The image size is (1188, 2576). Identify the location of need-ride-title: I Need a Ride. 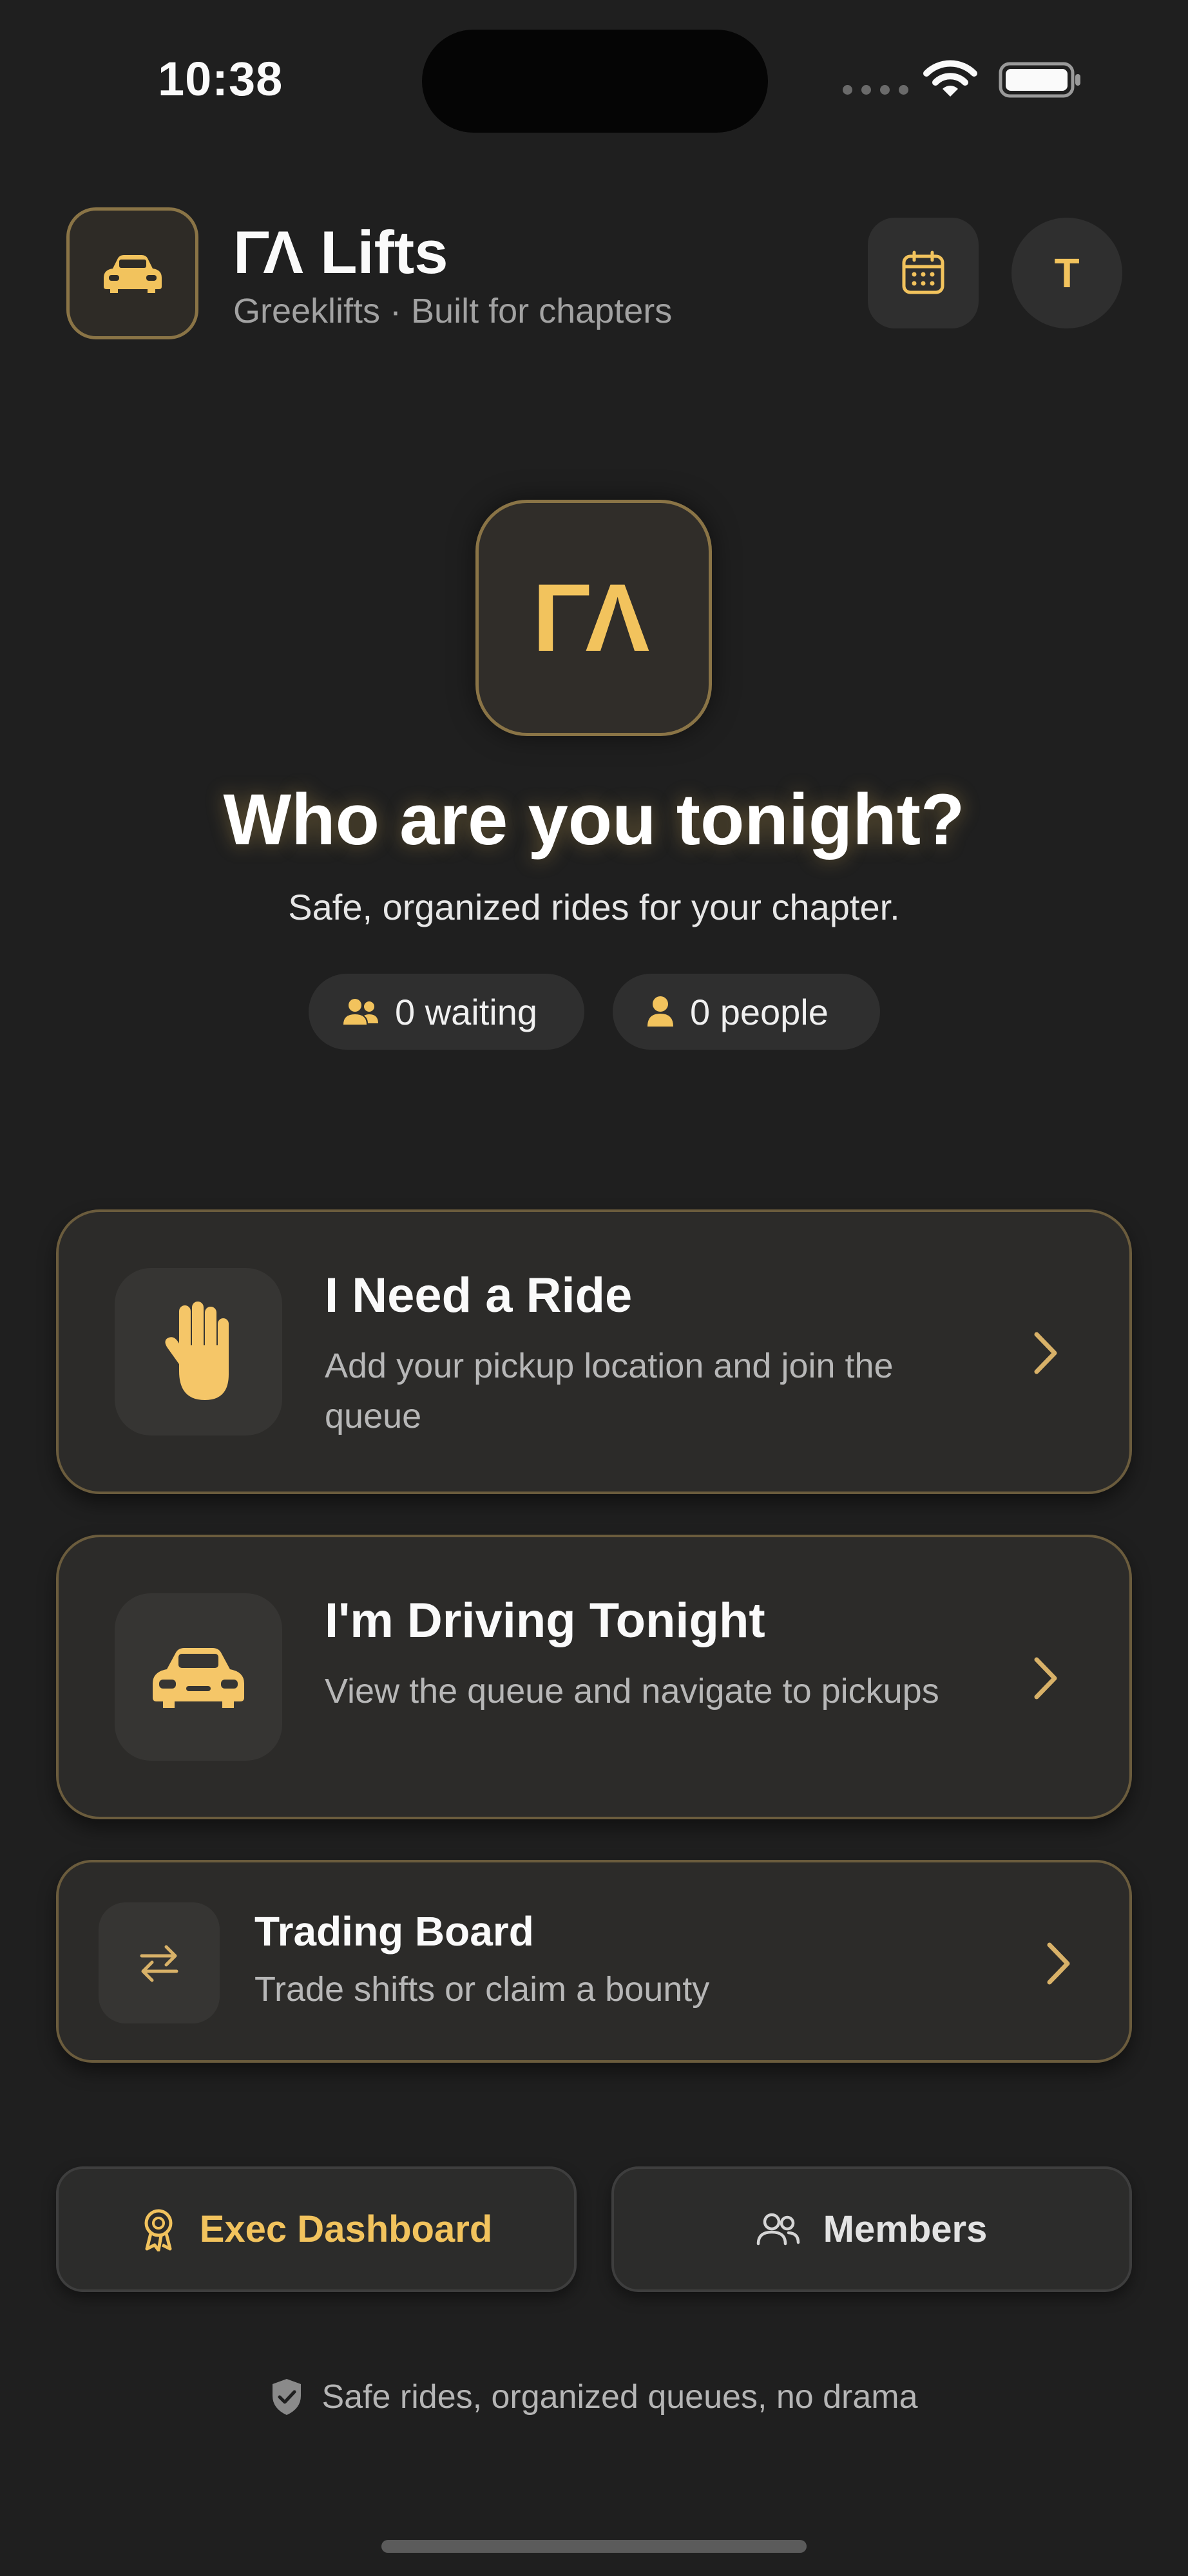
(479, 1295).